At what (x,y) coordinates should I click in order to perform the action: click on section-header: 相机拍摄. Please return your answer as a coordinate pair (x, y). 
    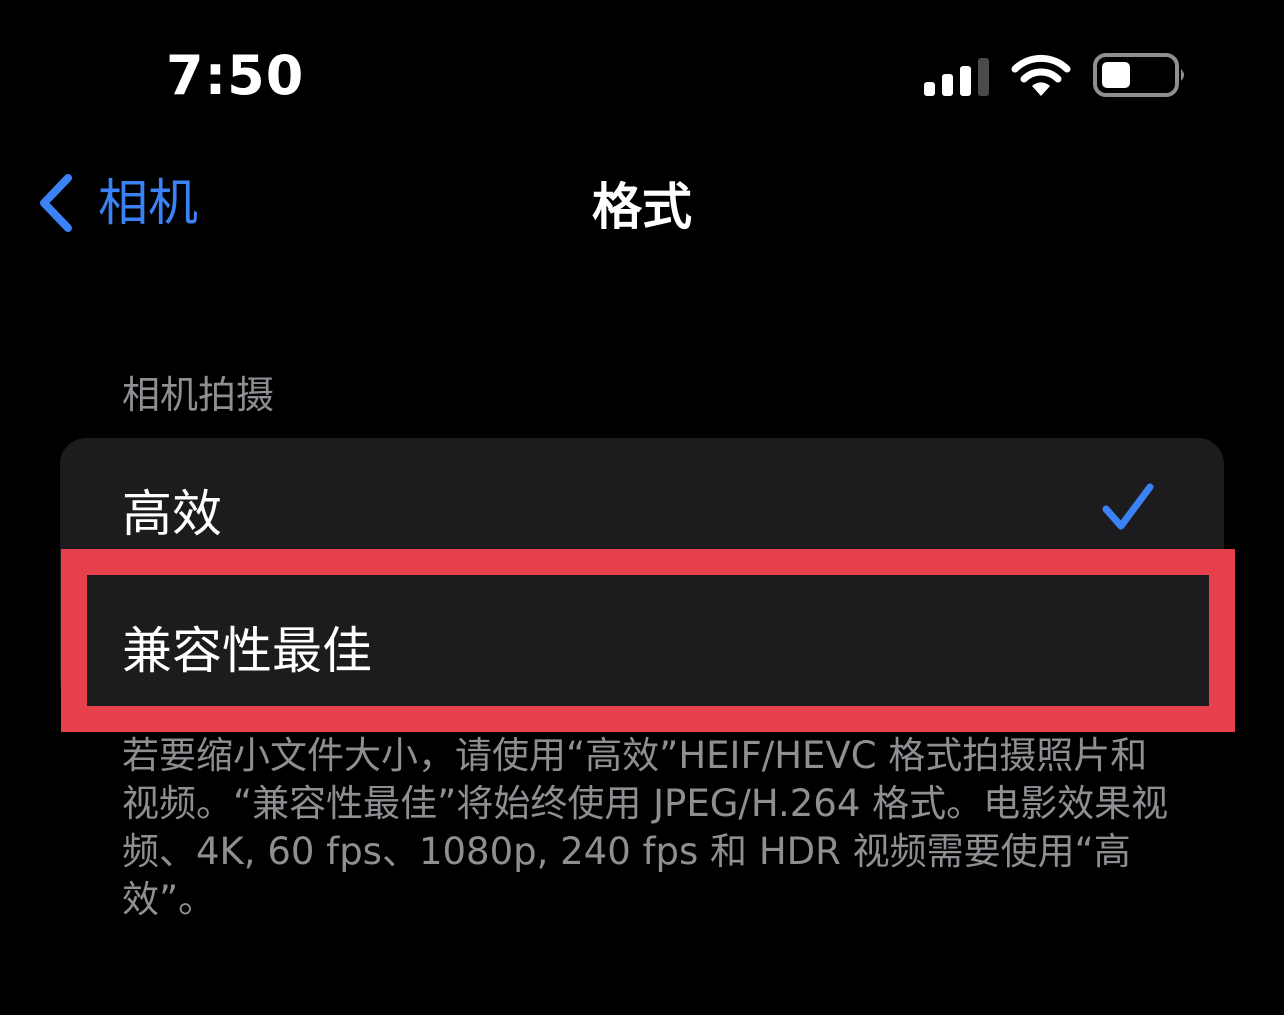
    Looking at the image, I should click on (198, 395).